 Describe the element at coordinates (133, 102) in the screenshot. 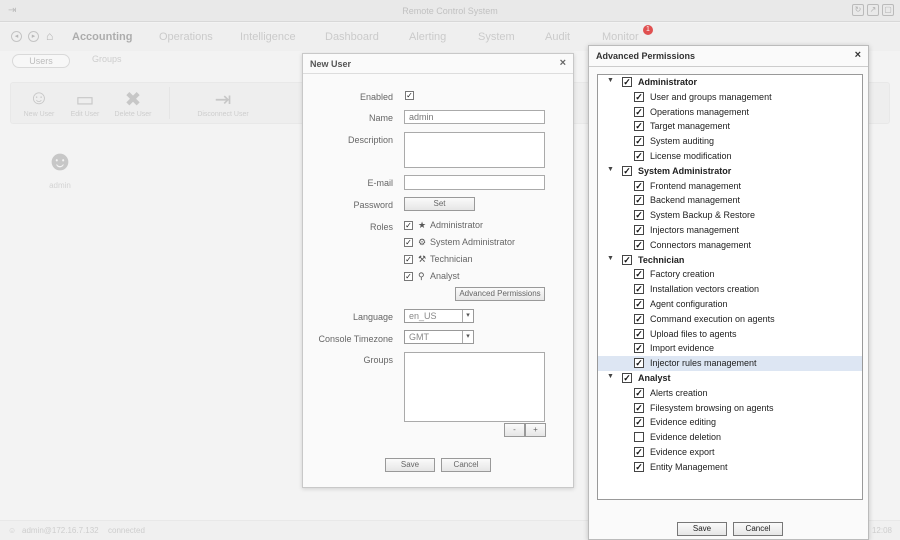

I see `delete-user-button: ✖ Delete User` at that location.